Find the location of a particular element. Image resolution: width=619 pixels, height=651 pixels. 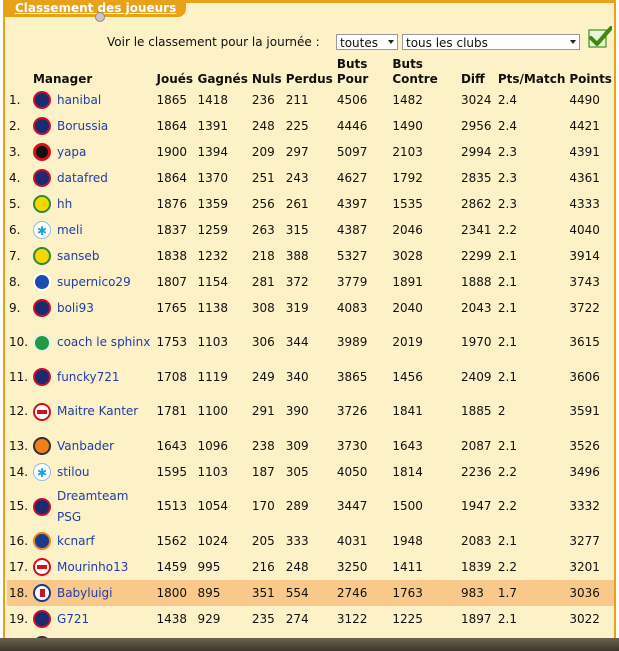

diff-cell: 2299 is located at coordinates (476, 255).